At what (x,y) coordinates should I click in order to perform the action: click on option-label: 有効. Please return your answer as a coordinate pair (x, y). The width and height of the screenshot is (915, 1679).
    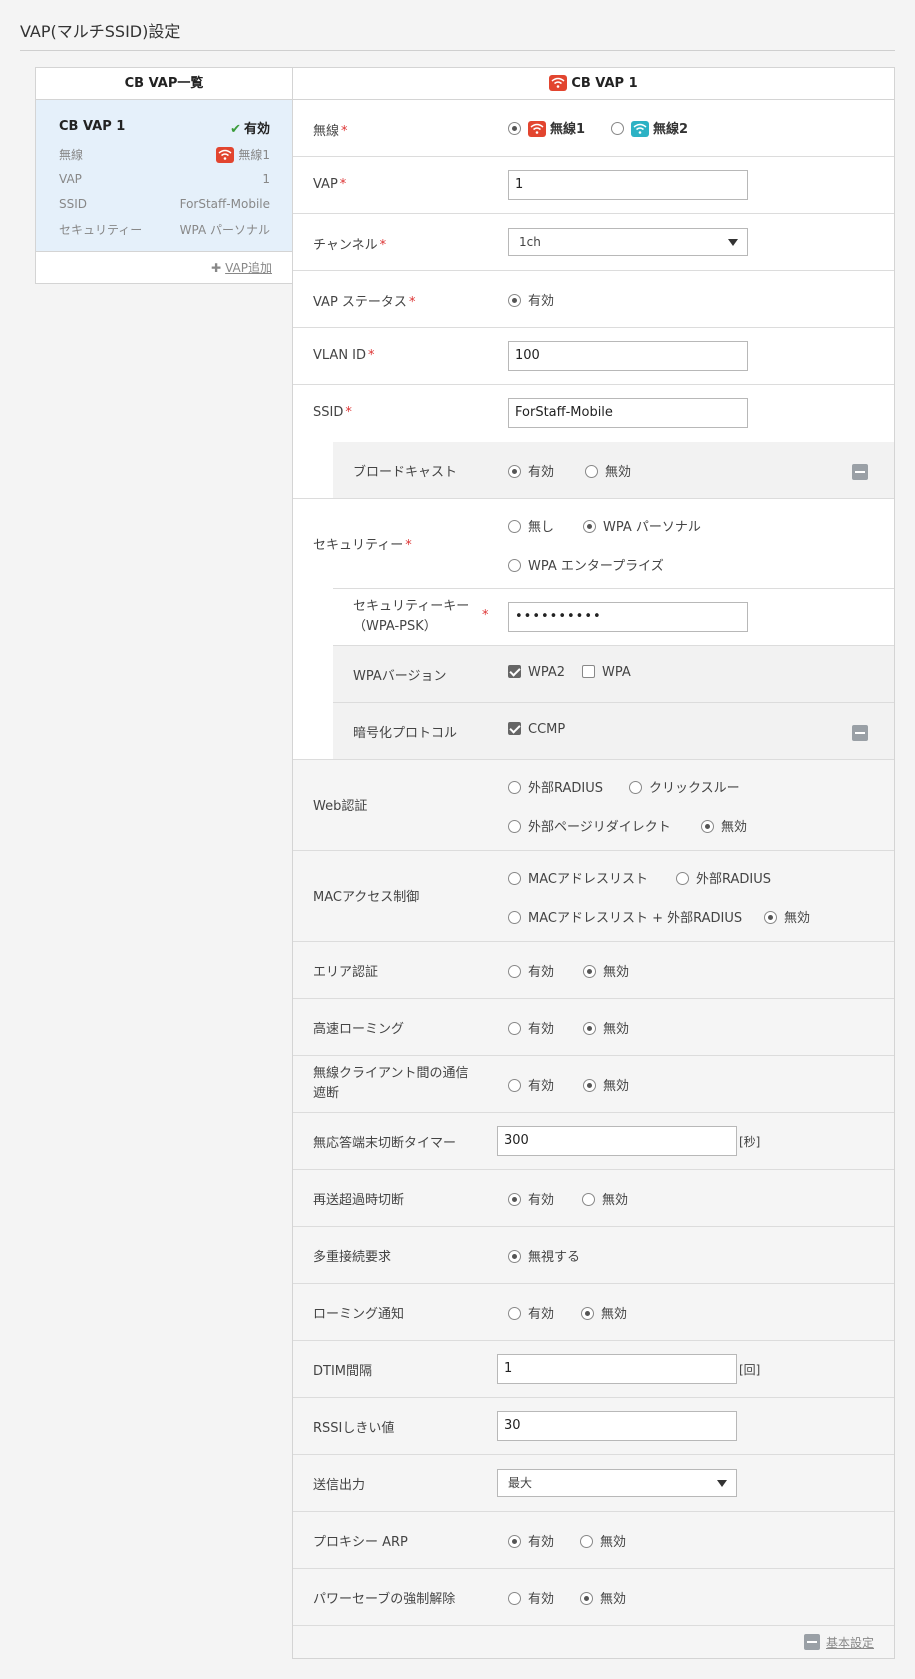
    Looking at the image, I should click on (541, 472).